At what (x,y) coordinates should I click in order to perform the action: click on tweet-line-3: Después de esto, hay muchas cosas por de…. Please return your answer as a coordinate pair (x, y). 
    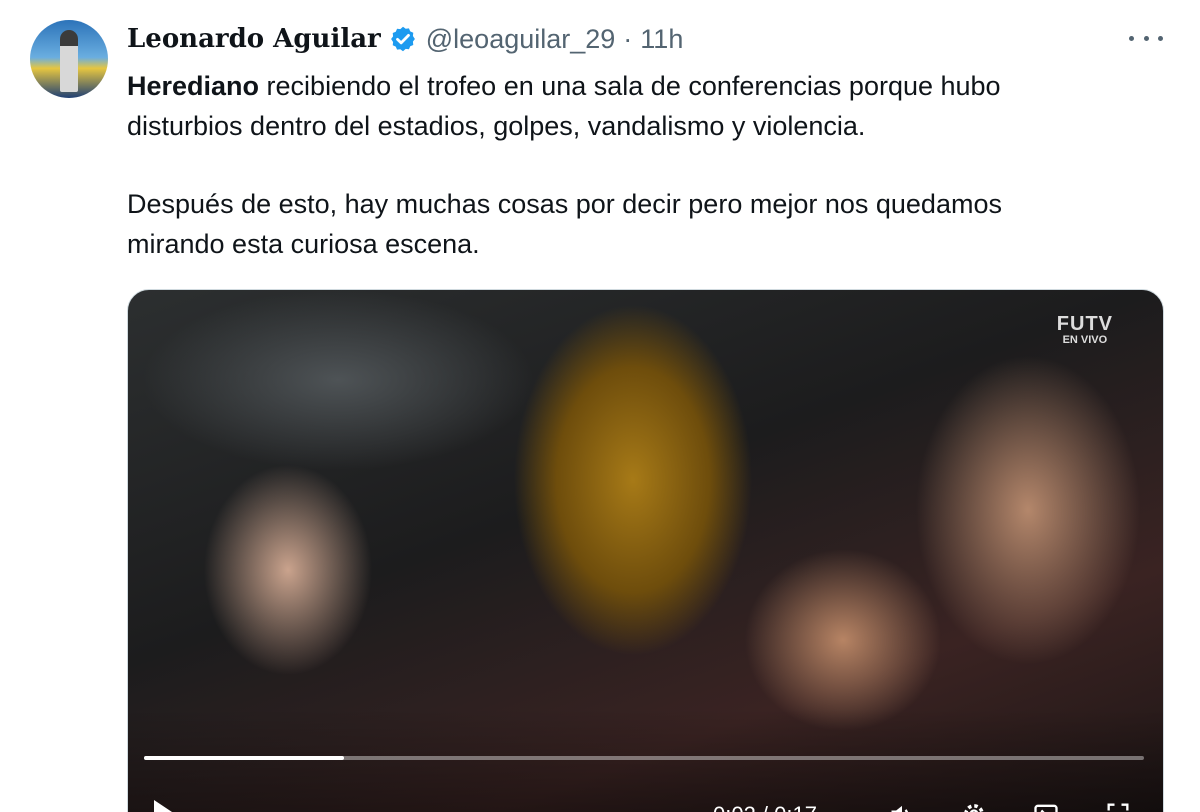
    Looking at the image, I should click on (564, 204).